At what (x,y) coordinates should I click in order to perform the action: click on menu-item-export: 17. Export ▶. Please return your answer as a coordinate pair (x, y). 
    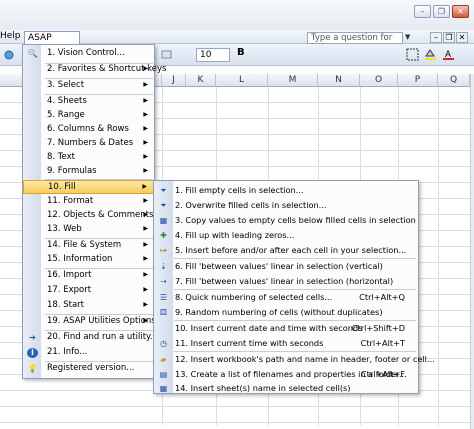
    Looking at the image, I should click on (88, 291).